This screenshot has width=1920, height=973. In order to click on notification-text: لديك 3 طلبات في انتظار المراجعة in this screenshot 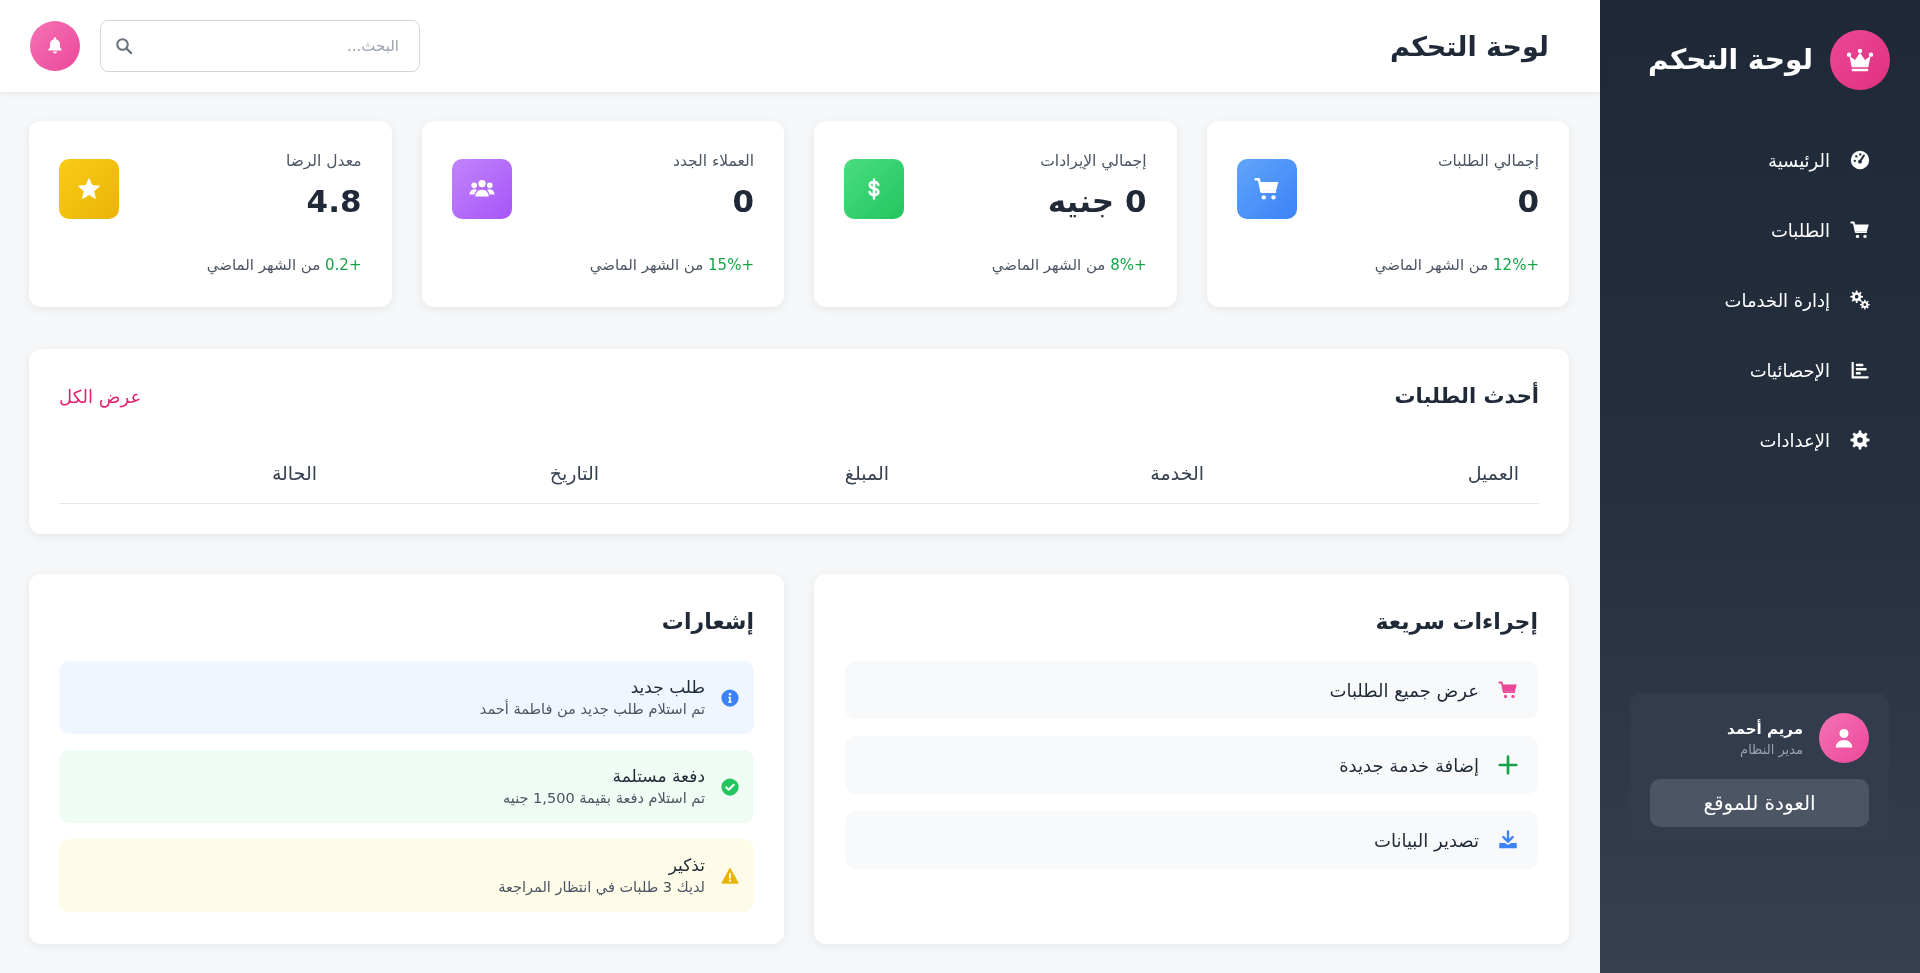, I will do `click(601, 887)`.